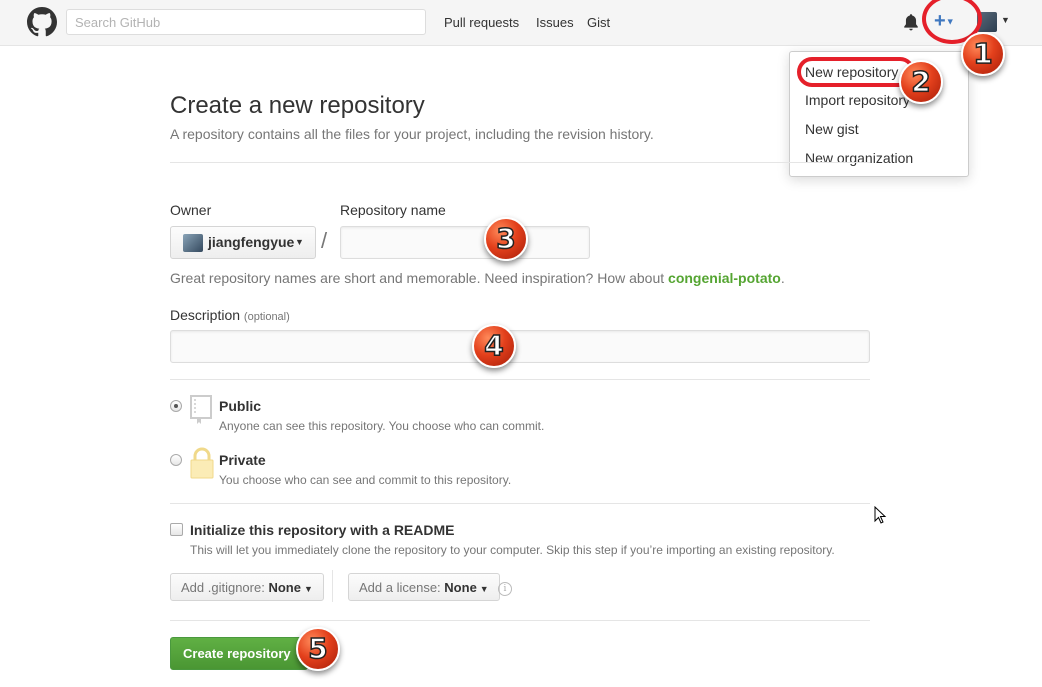  I want to click on readme-checkbox, so click(176, 529).